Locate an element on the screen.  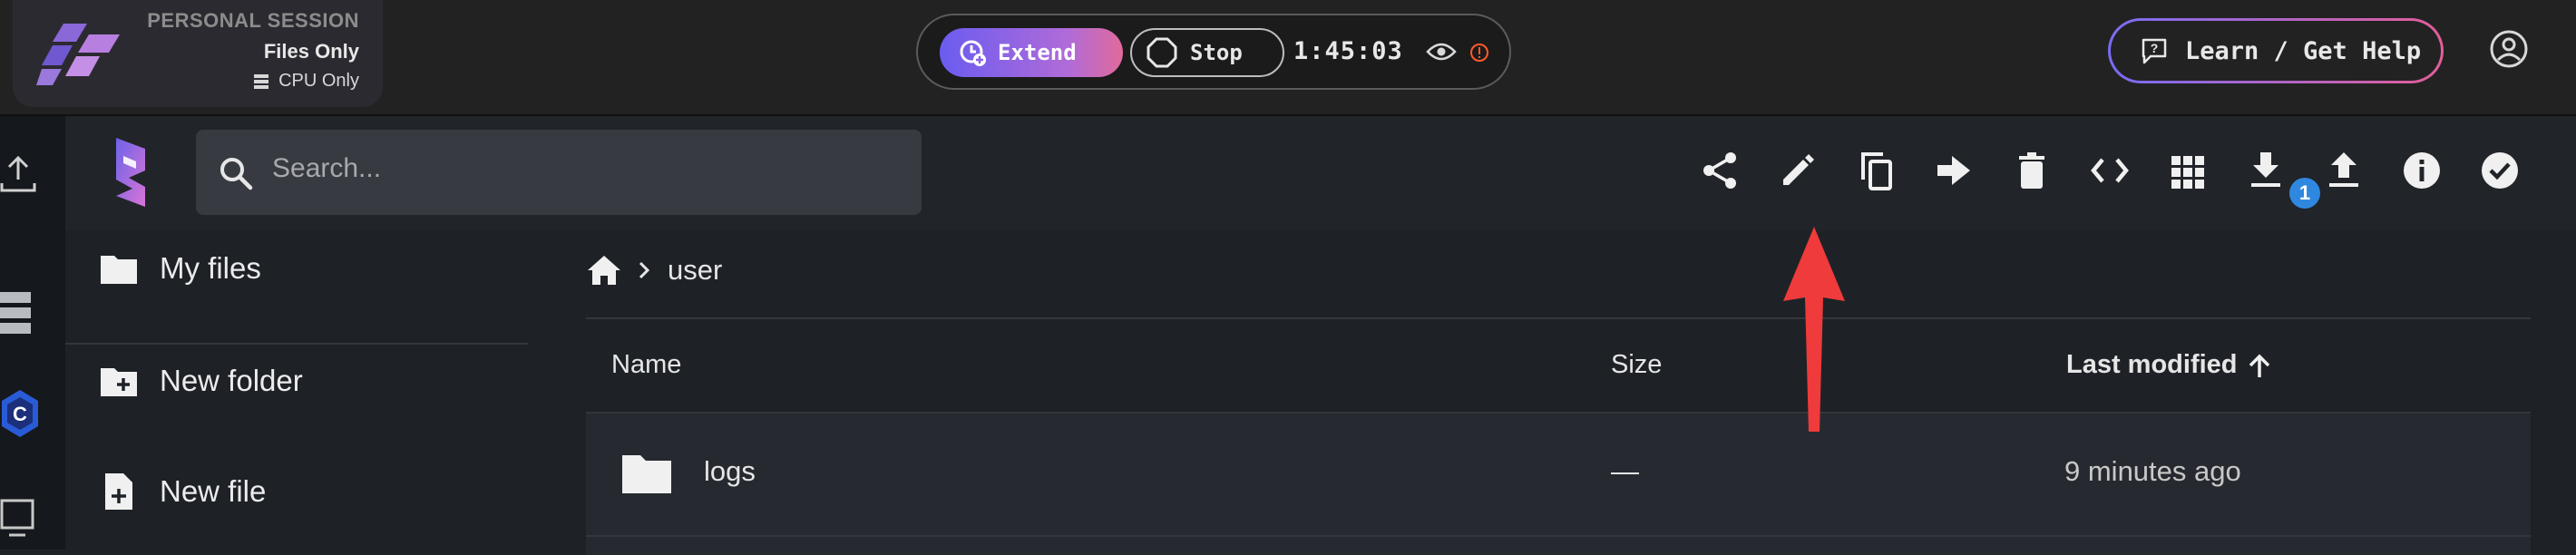
embed-code-icon is located at coordinates (2110, 170).